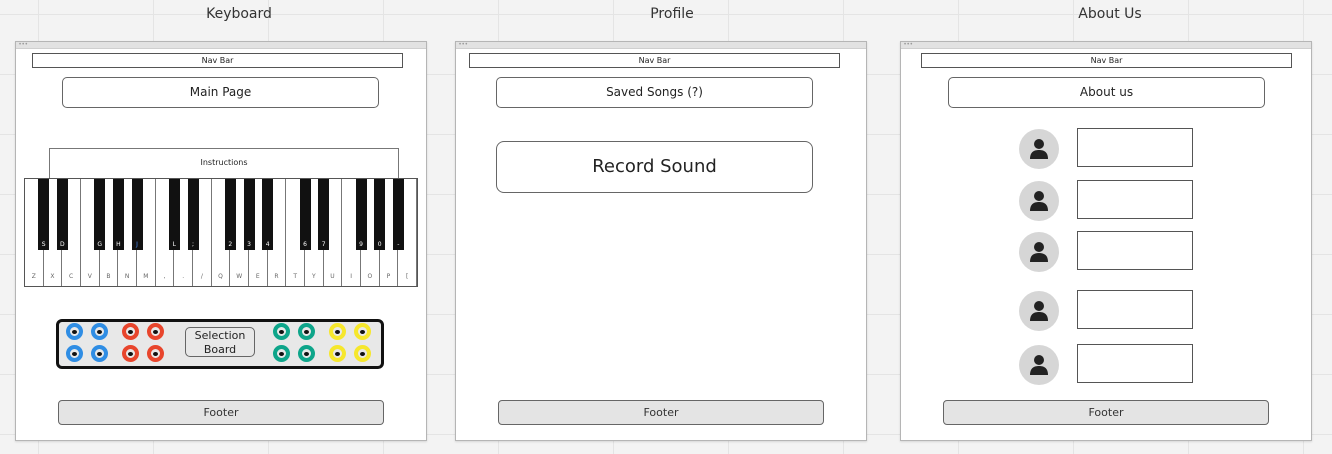 This screenshot has height=454, width=1332. Describe the element at coordinates (239, 14) in the screenshot. I see `frame-title-keyboard: Keyboard` at that location.